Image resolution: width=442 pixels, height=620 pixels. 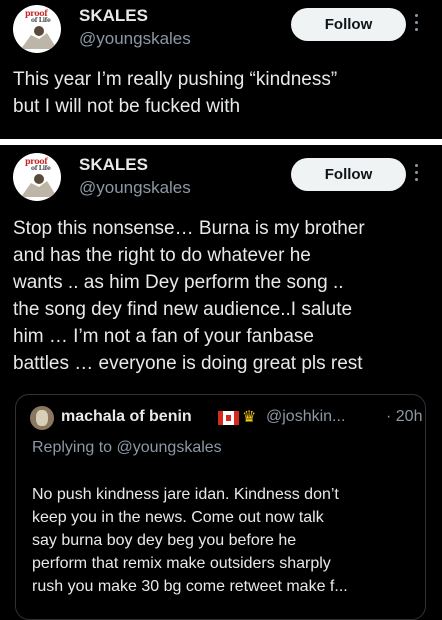 I want to click on quoted-author-name: machala of benin, so click(x=126, y=417).